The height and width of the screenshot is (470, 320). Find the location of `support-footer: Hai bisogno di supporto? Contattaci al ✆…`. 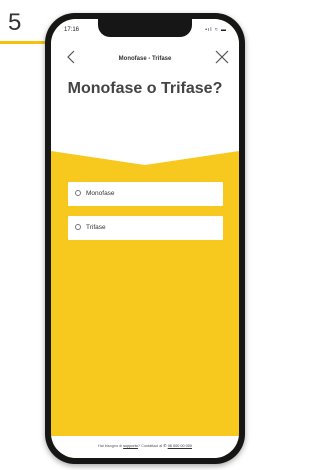

support-footer: Hai bisogno di supporto? Contattaci al ✆… is located at coordinates (145, 447).